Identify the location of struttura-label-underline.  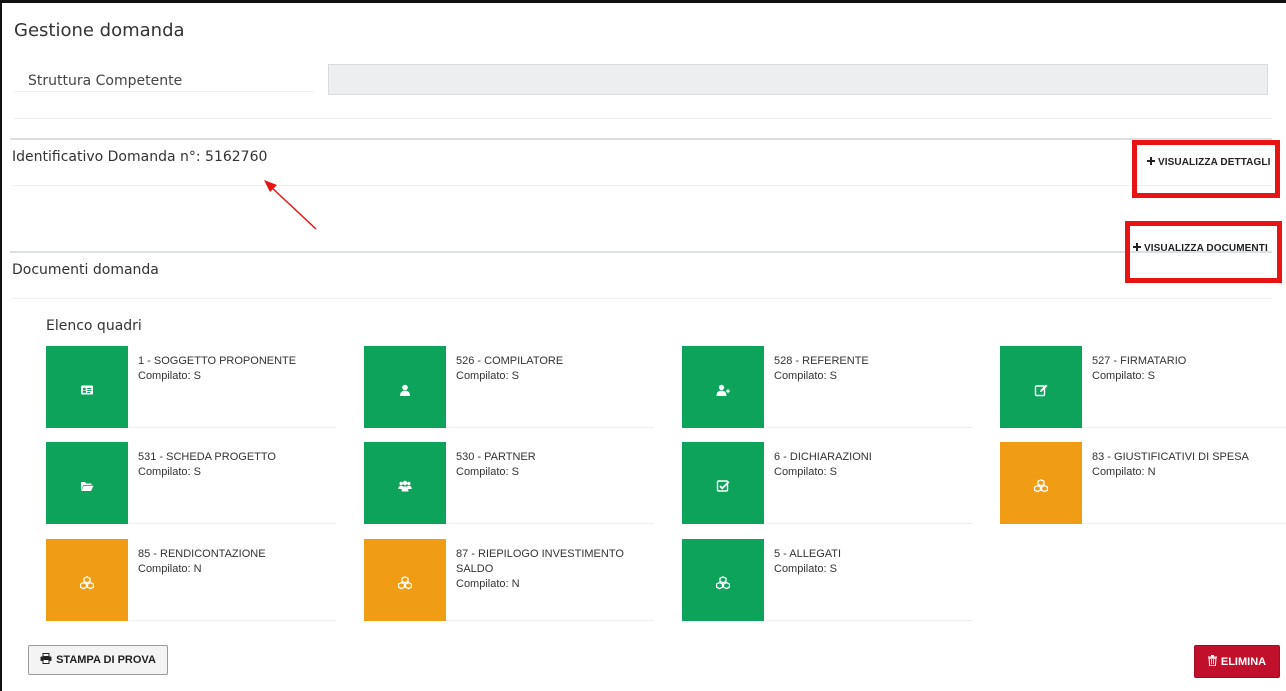
(164, 91).